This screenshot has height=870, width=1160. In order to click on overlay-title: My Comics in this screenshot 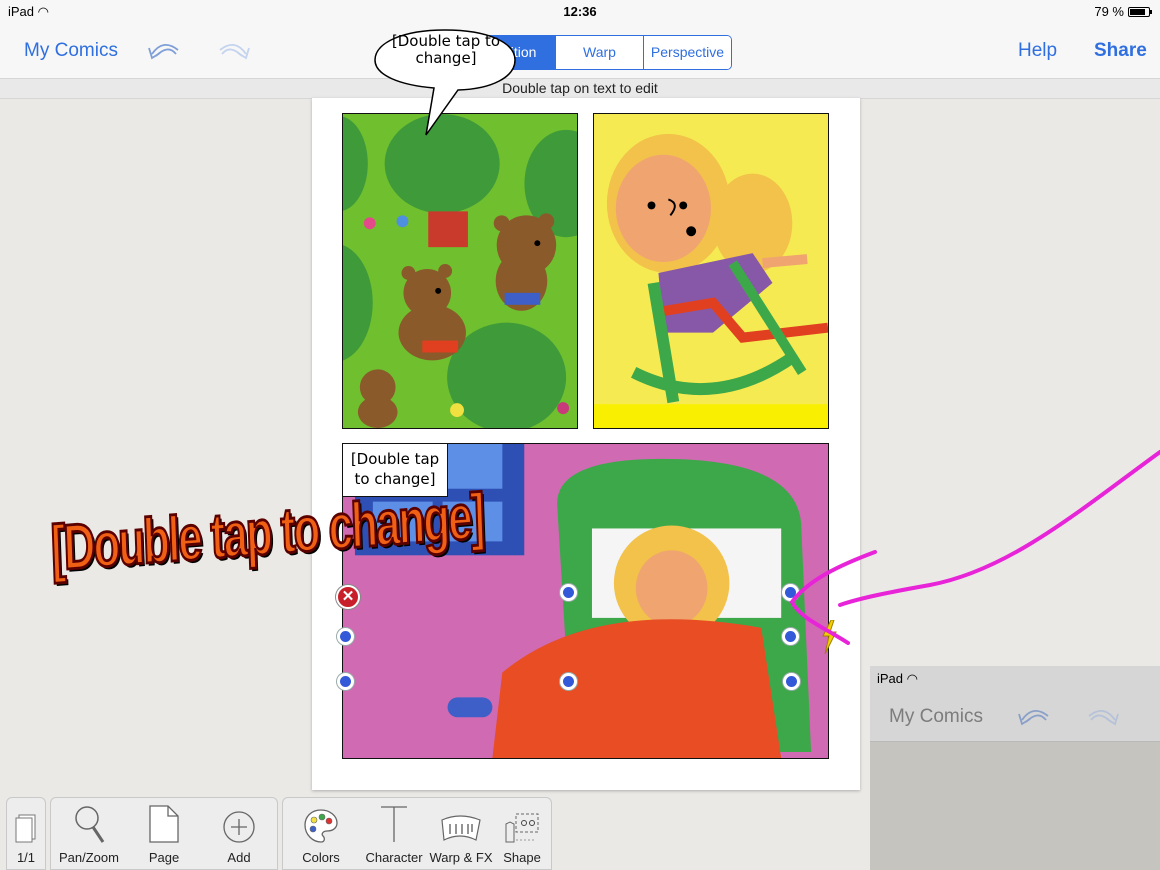, I will do `click(936, 716)`.